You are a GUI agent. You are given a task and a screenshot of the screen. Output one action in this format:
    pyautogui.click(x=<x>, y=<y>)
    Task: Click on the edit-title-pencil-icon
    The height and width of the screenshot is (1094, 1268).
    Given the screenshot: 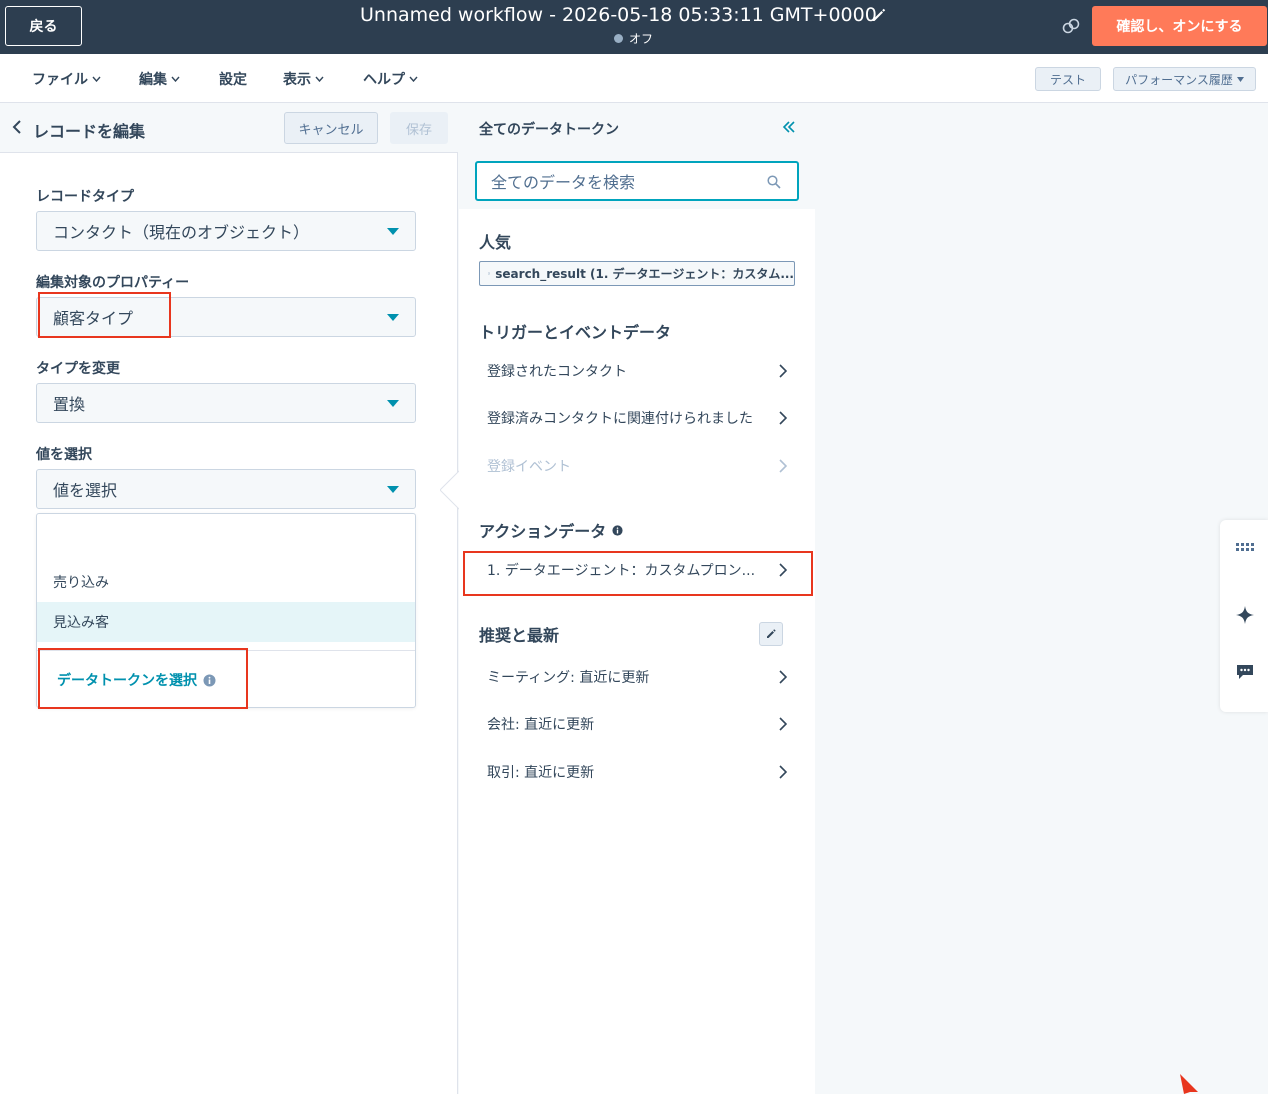 What is the action you would take?
    pyautogui.click(x=879, y=15)
    